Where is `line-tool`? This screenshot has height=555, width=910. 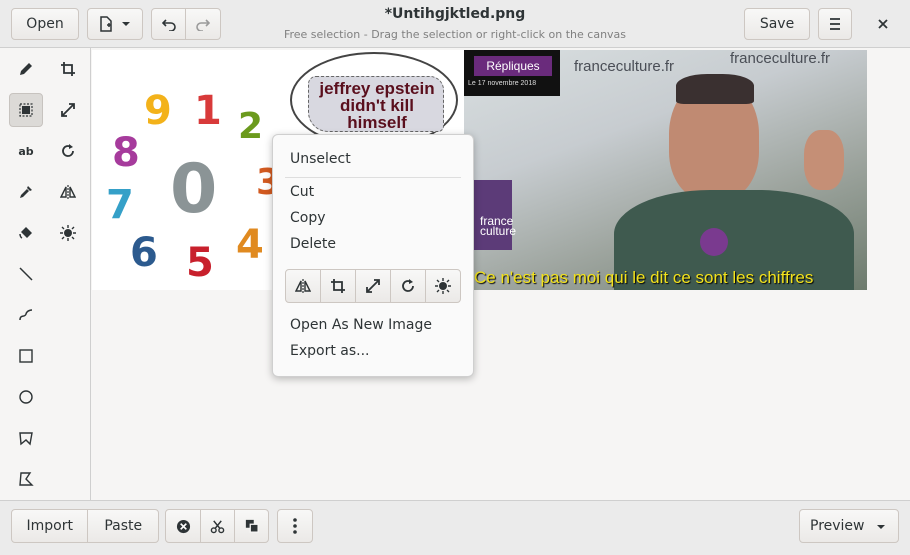 line-tool is located at coordinates (26, 274).